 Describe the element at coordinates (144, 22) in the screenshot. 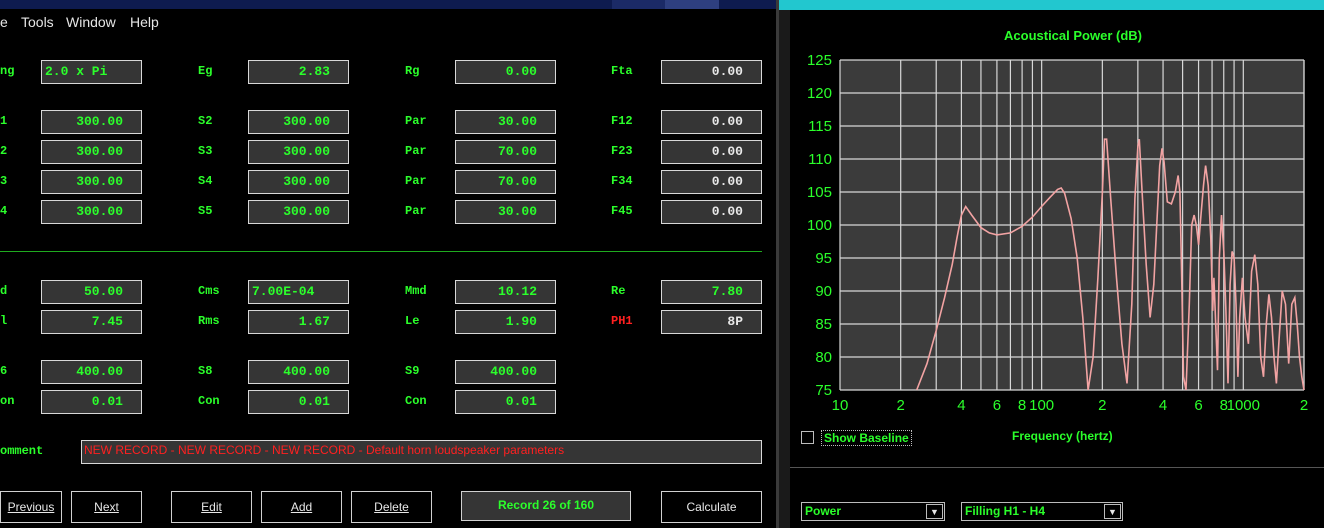

I see `menu-item-help: Help` at that location.